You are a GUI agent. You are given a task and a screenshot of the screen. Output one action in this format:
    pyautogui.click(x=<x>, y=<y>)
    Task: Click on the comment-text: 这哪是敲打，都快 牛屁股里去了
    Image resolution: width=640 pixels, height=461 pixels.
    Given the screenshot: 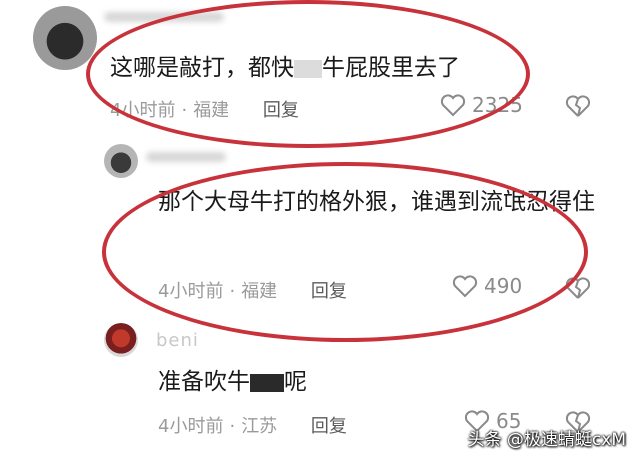 What is the action you would take?
    pyautogui.click(x=285, y=68)
    